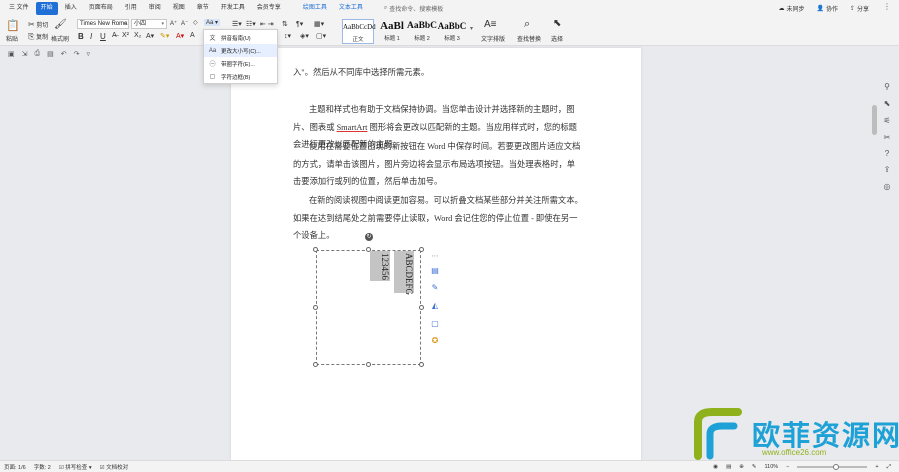 The image size is (899, 472). What do you see at coordinates (38, 25) in the screenshot?
I see `cut-button: ✂ 剪切` at bounding box center [38, 25].